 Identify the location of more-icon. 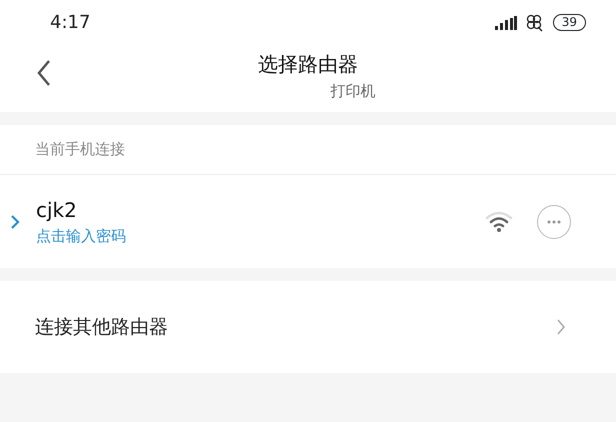
(554, 222).